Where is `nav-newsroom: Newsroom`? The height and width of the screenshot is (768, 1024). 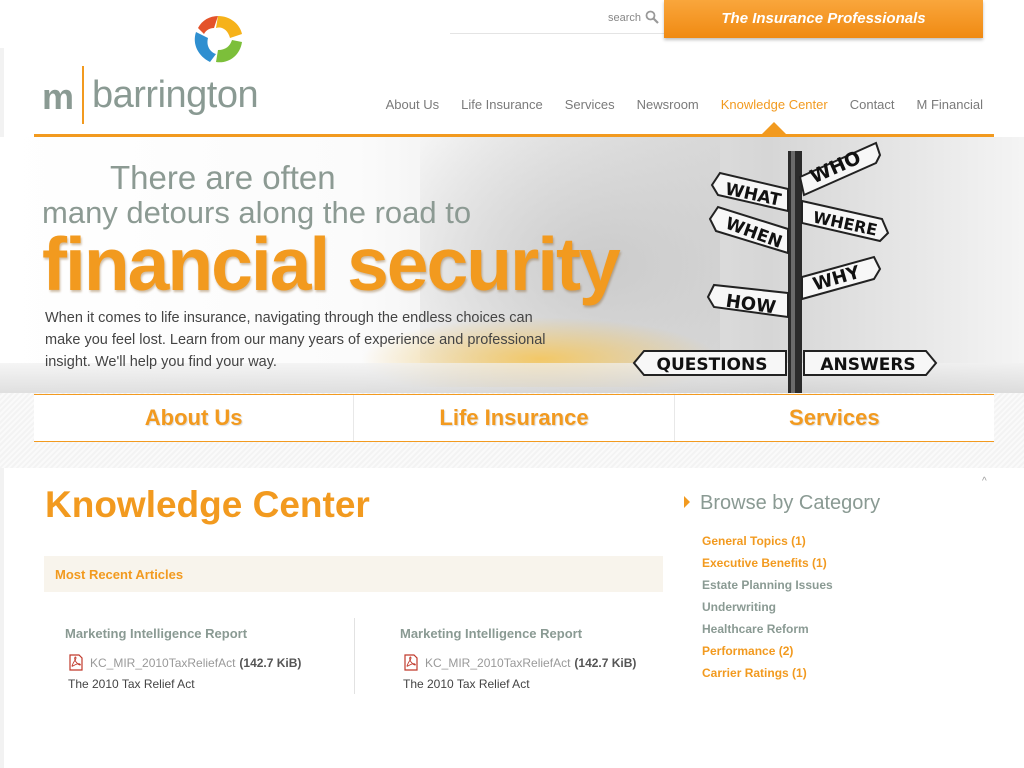
nav-newsroom: Newsroom is located at coordinates (668, 104).